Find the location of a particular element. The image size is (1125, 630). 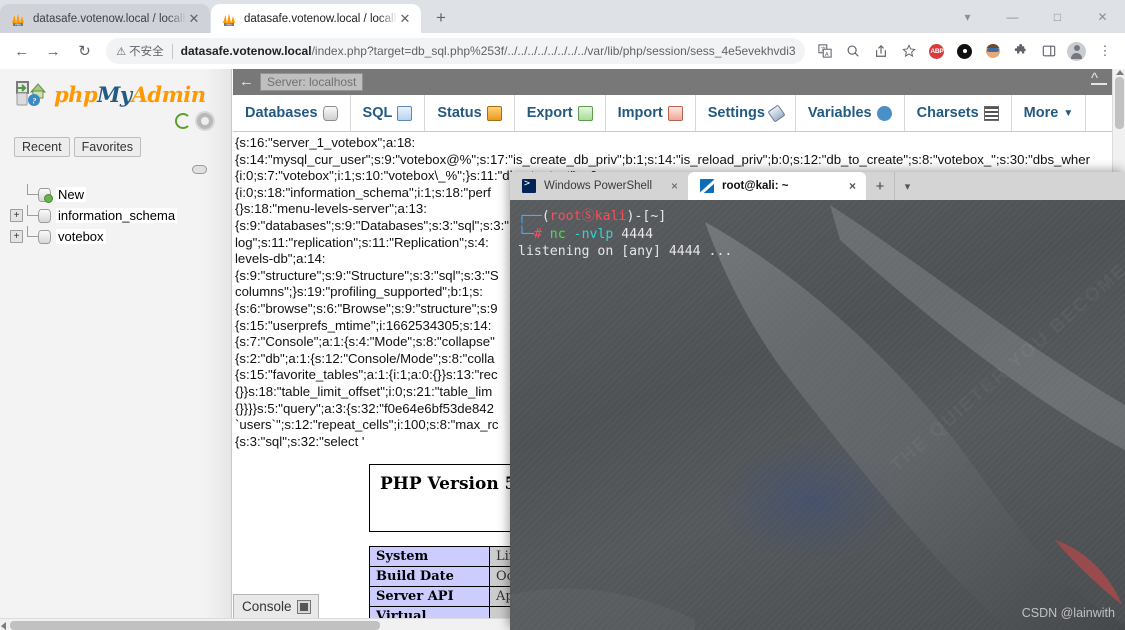

reload-button: ↻ is located at coordinates (84, 51).